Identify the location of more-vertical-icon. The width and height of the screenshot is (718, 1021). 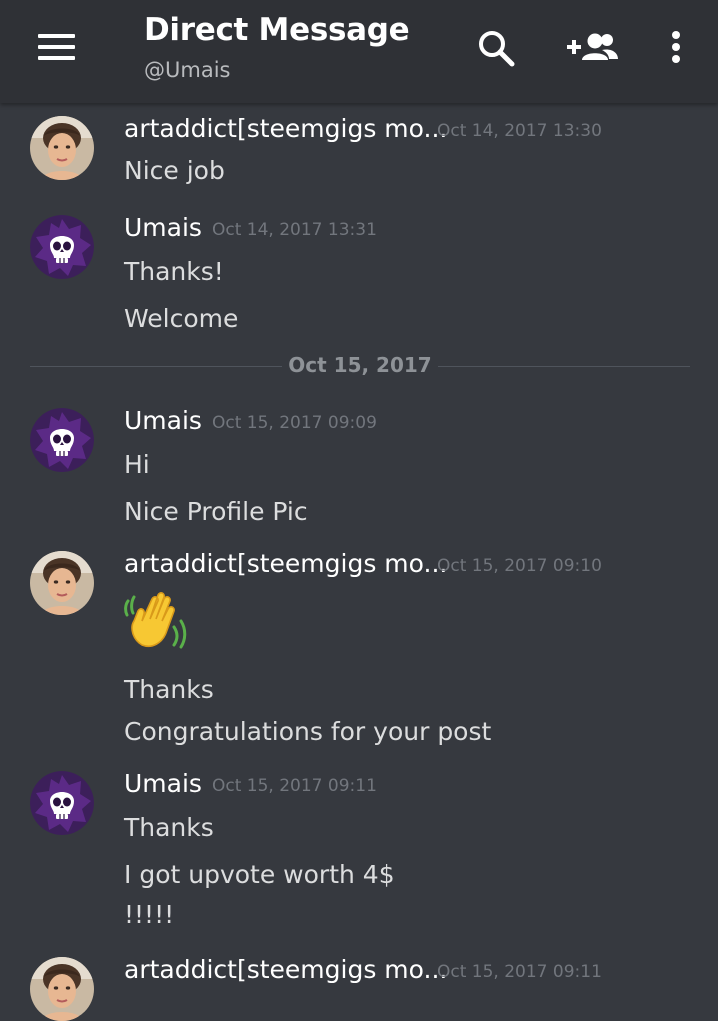
(676, 47).